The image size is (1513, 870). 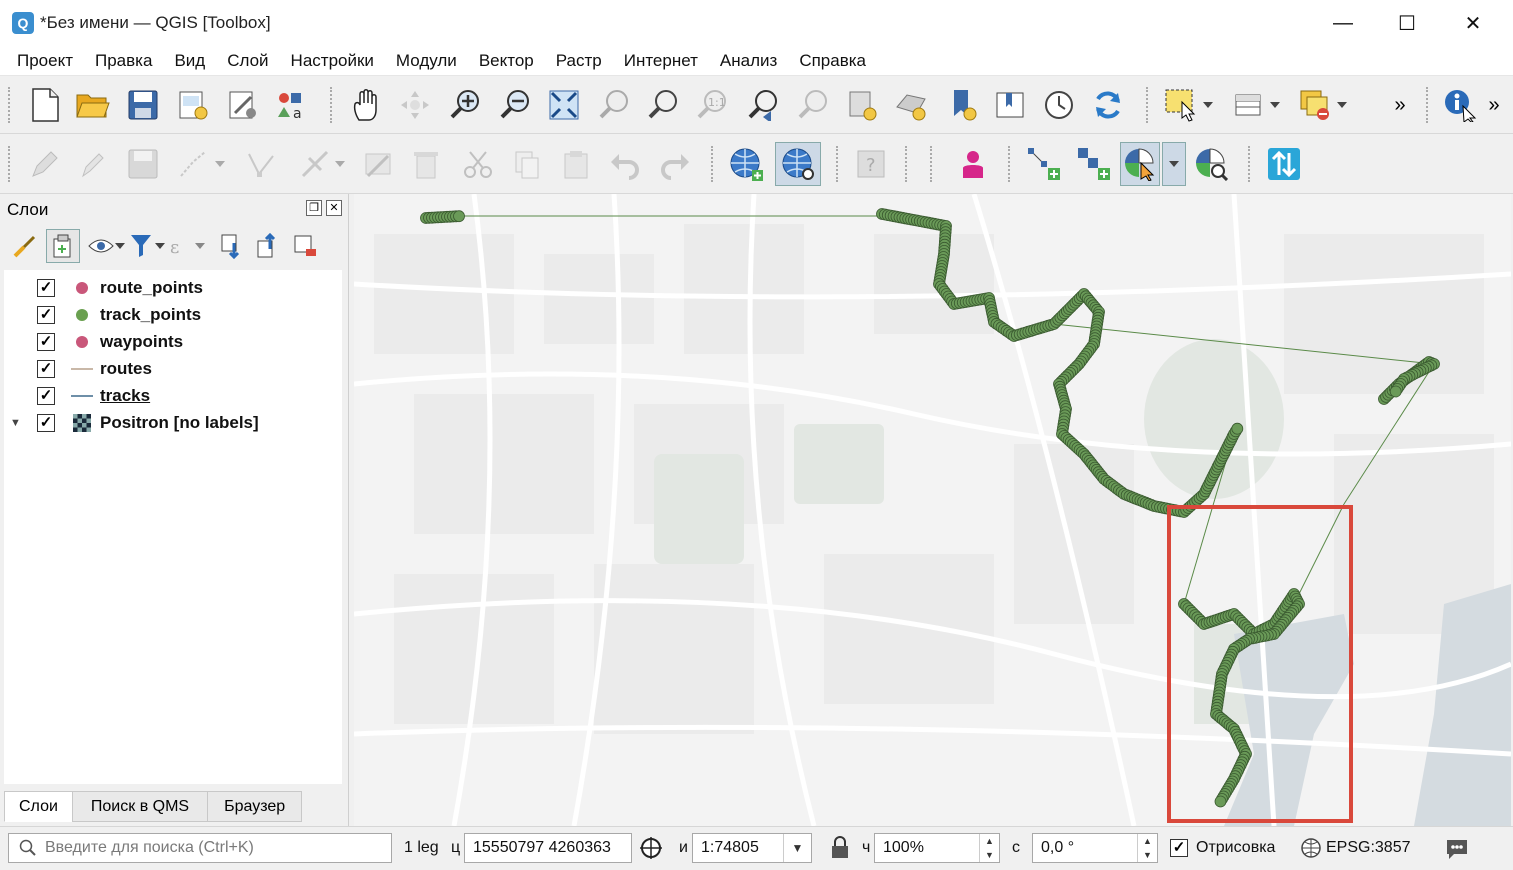 What do you see at coordinates (1457, 849) in the screenshot?
I see `messages-icon` at bounding box center [1457, 849].